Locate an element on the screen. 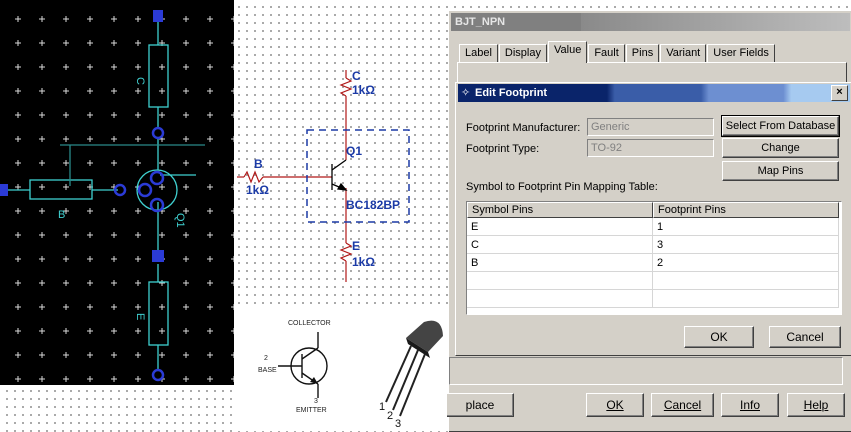 This screenshot has width=851, height=432. back-dialog-field is located at coordinates (646, 371).